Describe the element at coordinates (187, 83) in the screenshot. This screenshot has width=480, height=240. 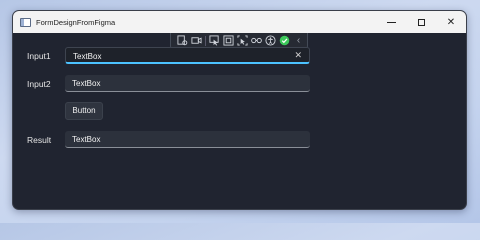
I see `input2-textbox: TextBox` at that location.